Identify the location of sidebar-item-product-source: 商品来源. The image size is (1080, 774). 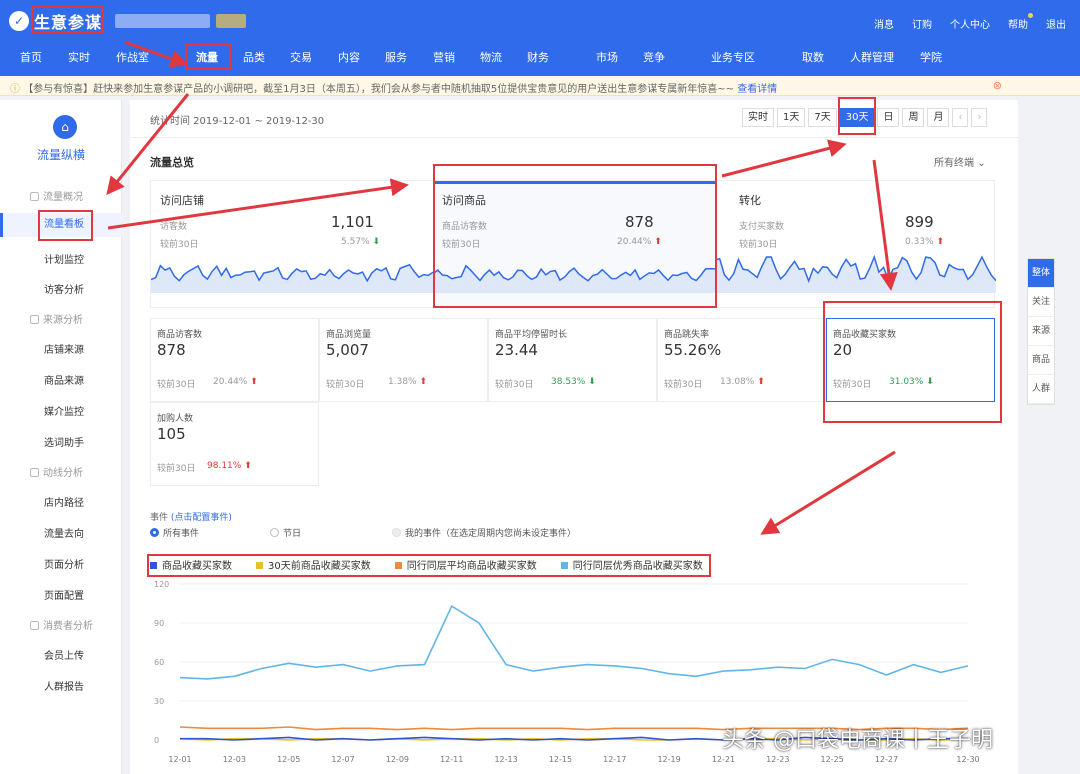
(61, 379).